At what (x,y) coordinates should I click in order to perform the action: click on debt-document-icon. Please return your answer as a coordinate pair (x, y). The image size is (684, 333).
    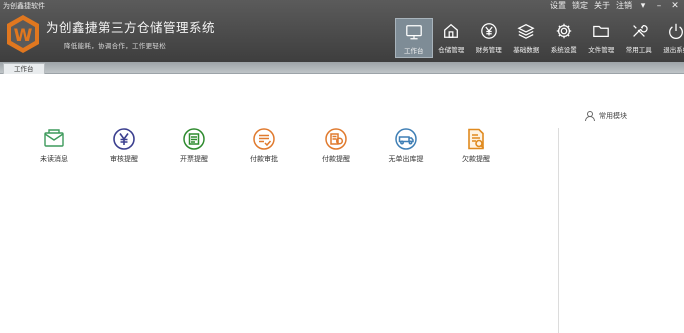
    Looking at the image, I should click on (476, 139).